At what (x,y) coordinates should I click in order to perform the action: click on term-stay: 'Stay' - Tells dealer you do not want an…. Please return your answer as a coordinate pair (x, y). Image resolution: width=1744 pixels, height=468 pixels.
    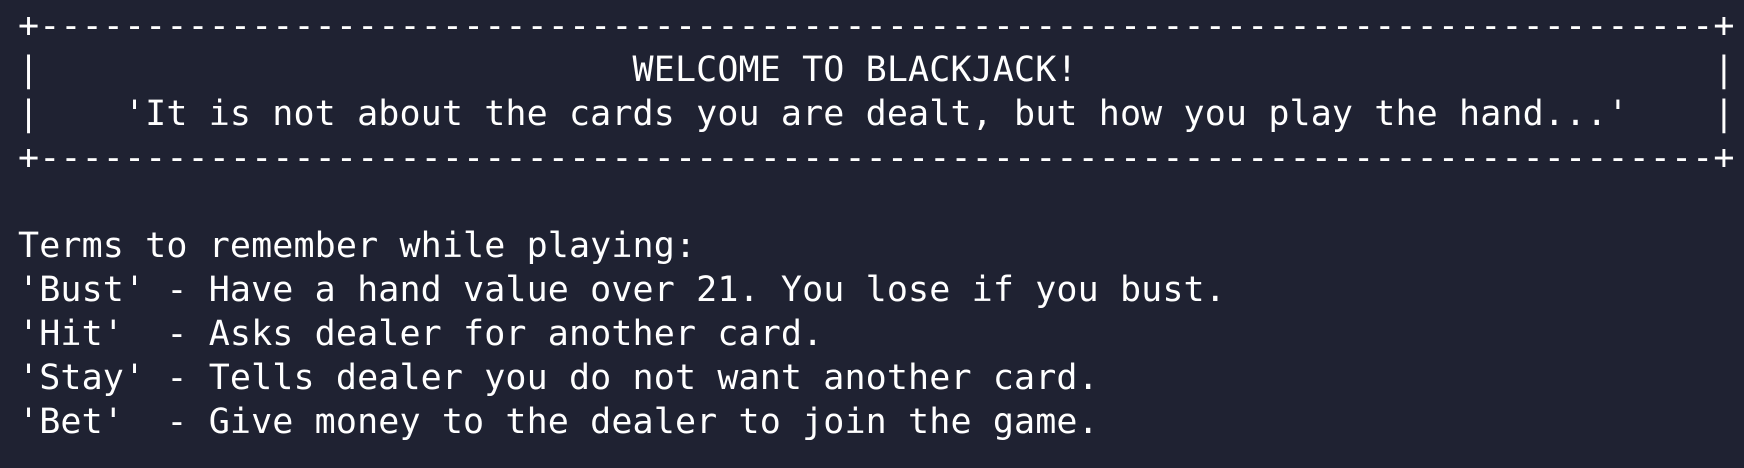
    Looking at the image, I should click on (558, 378).